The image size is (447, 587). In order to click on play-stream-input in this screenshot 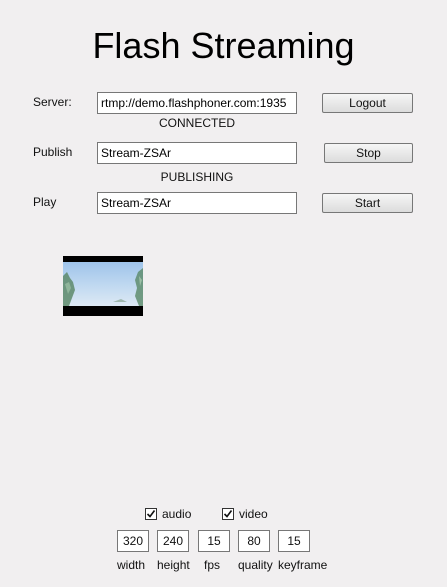, I will do `click(197, 203)`.